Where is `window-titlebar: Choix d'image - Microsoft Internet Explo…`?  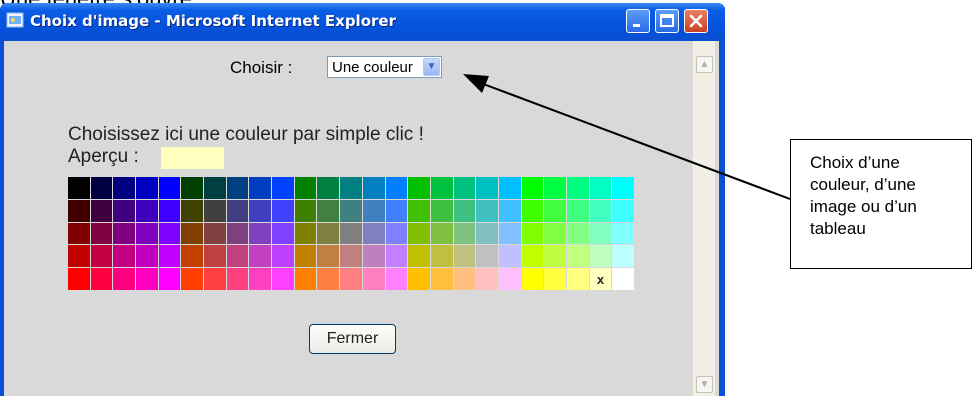 window-titlebar: Choix d'image - Microsoft Internet Explo… is located at coordinates (362, 22).